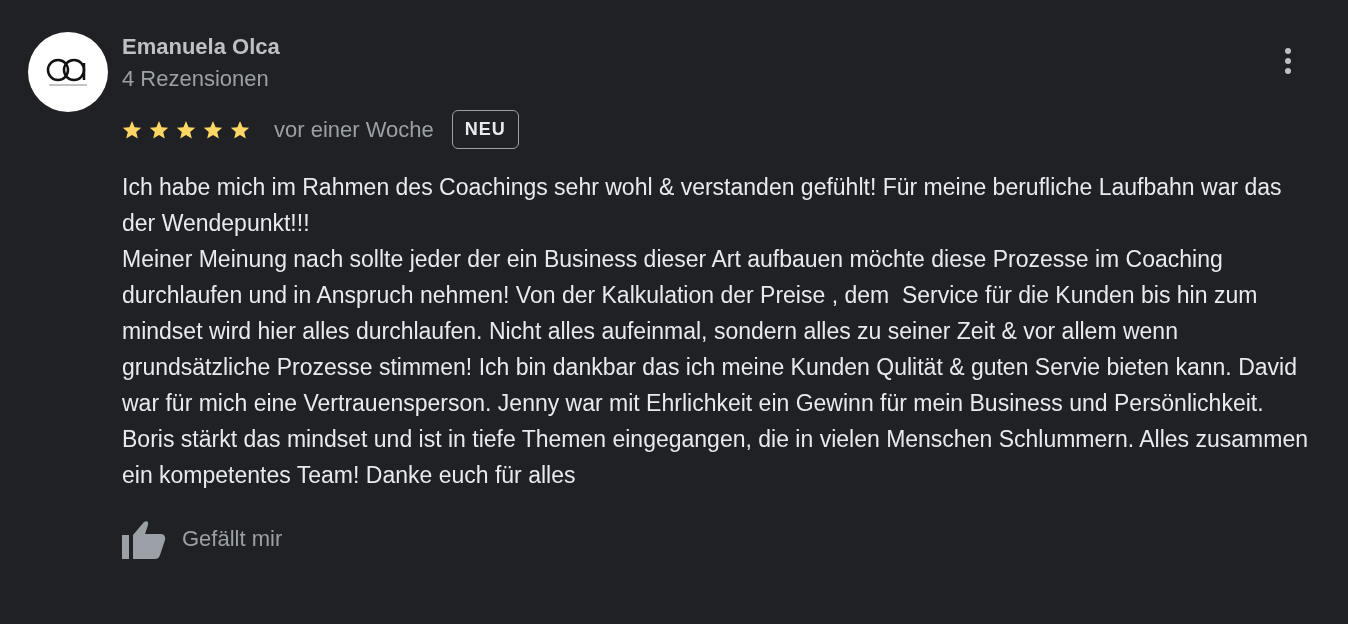 The height and width of the screenshot is (624, 1348). I want to click on review-date: vor einer Woche, so click(354, 129).